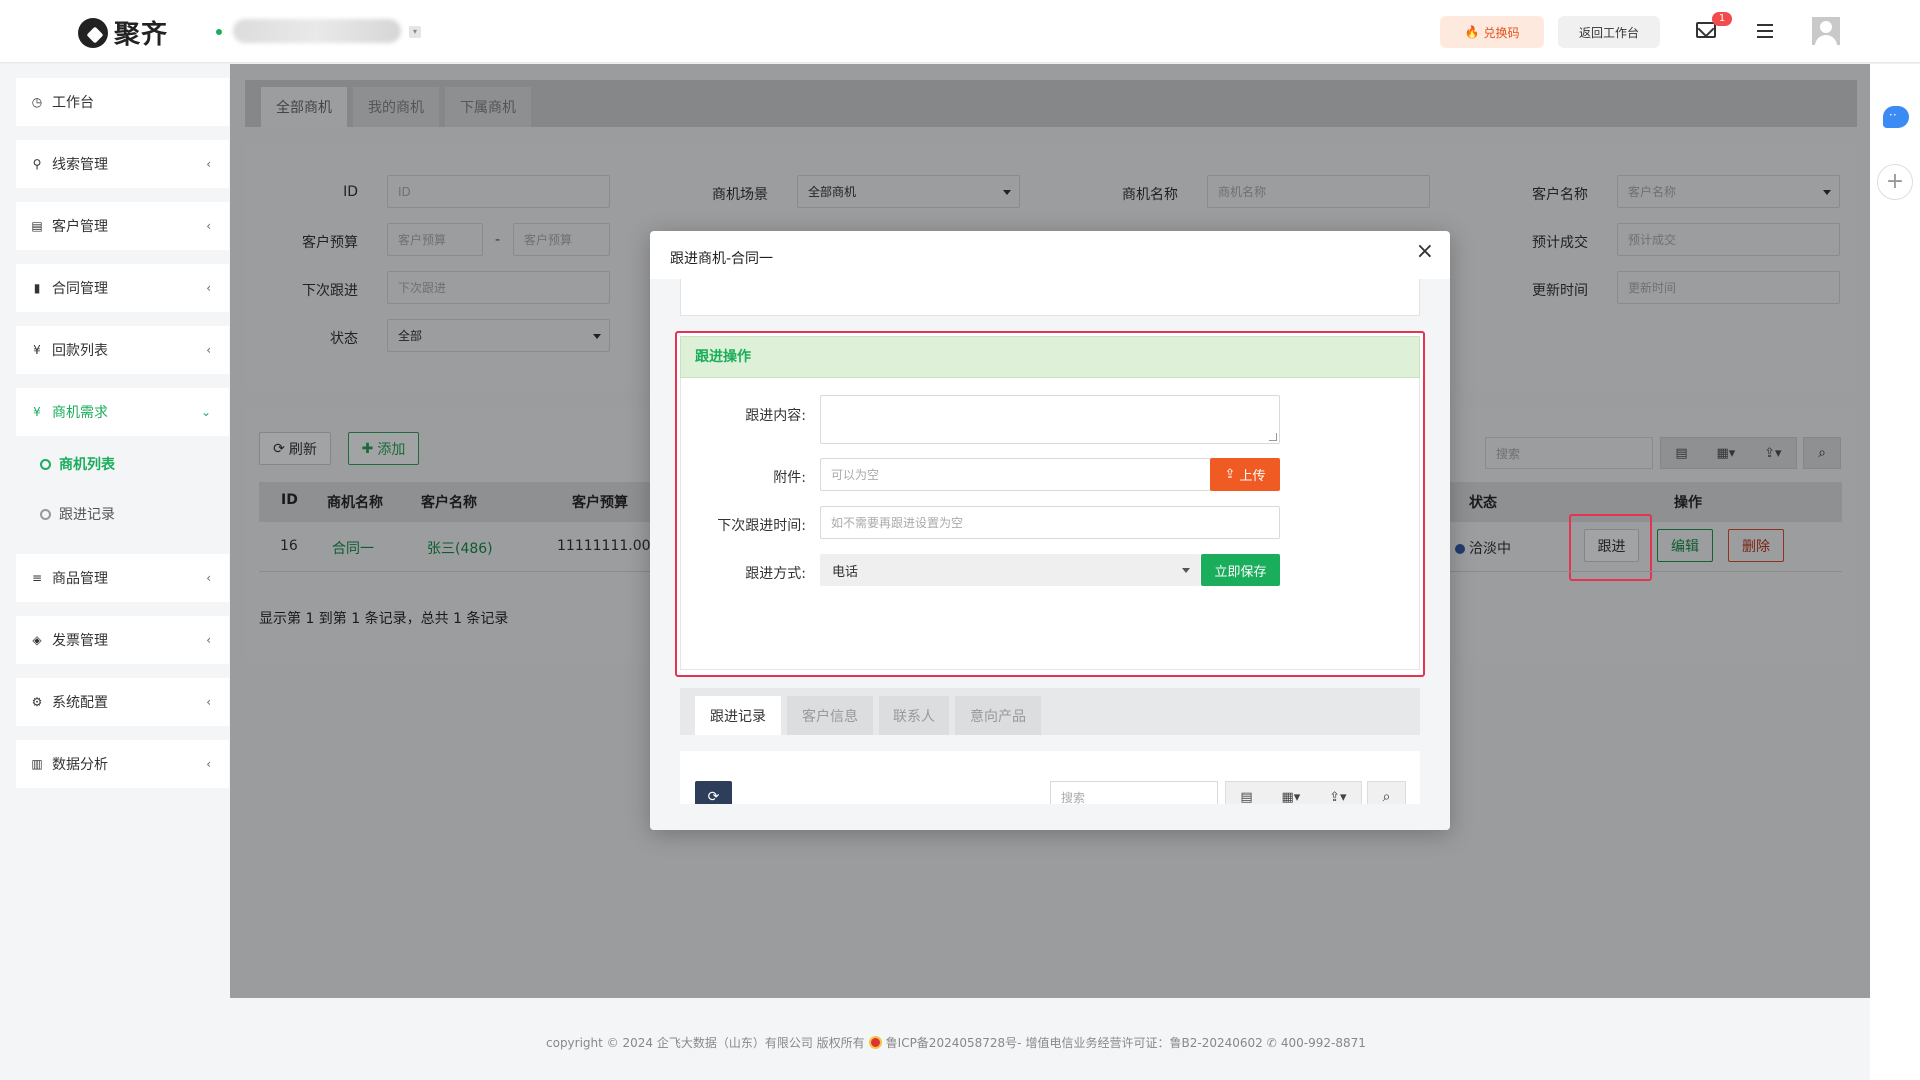 The image size is (1920, 1080). What do you see at coordinates (498, 287) in the screenshot?
I see `next-follow-input: 下次跟进` at bounding box center [498, 287].